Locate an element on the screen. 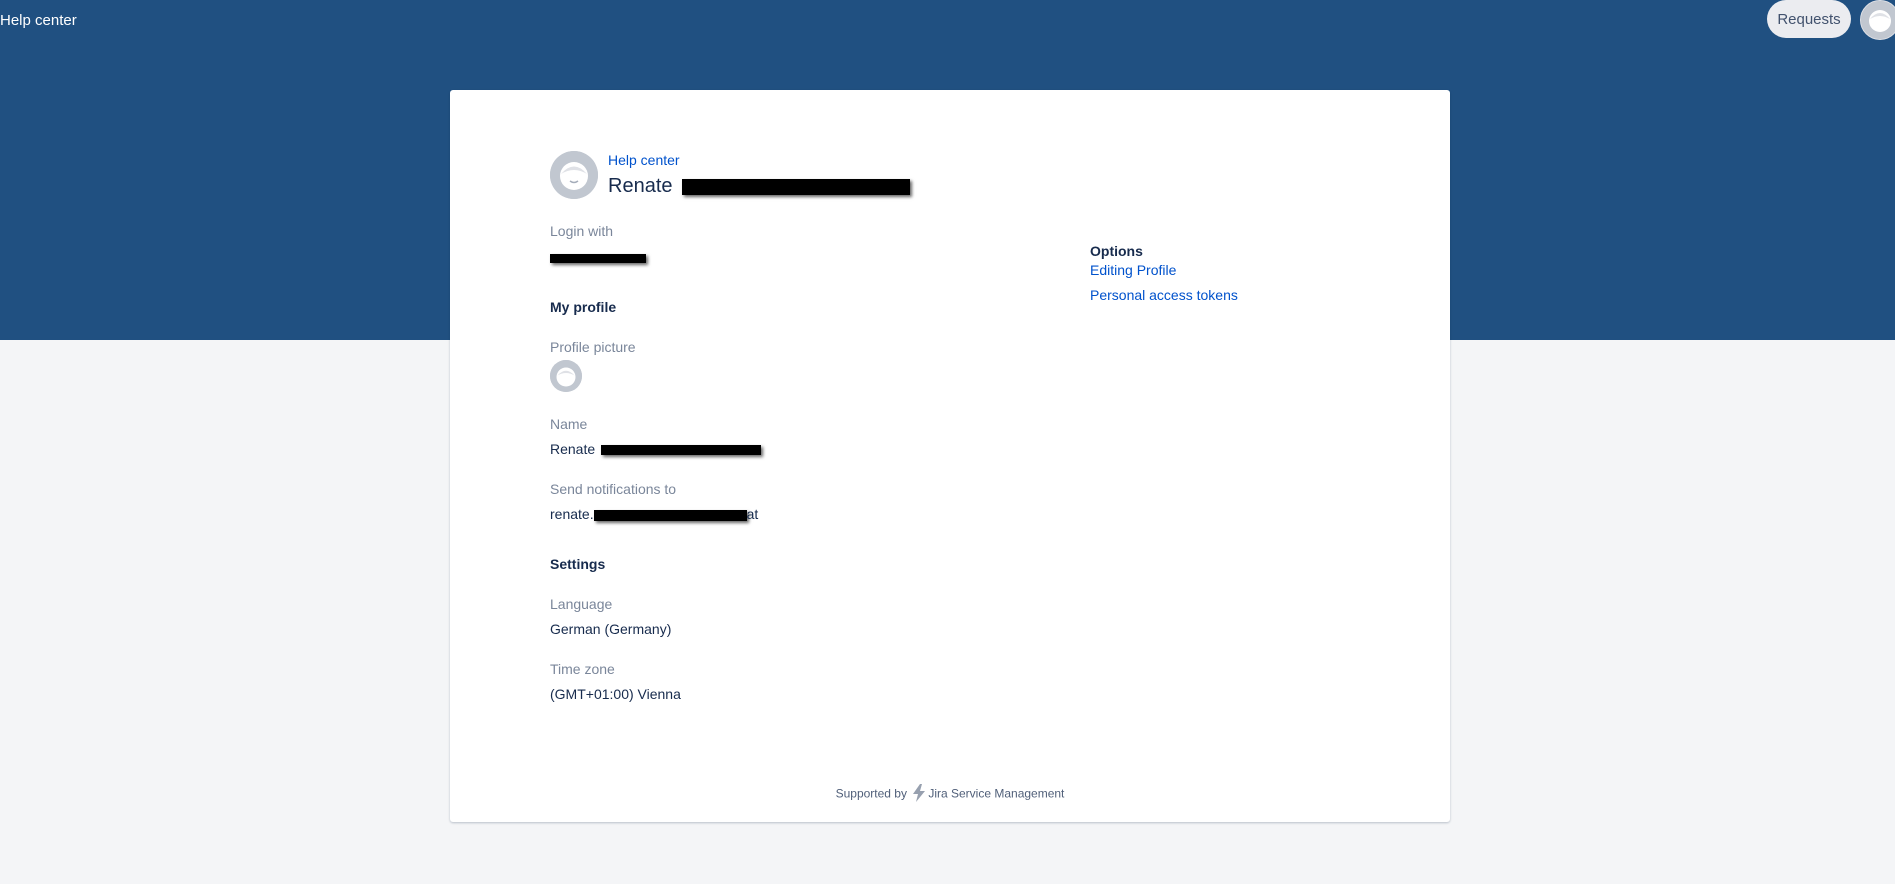 The width and height of the screenshot is (1895, 884). name-label: Name is located at coordinates (569, 424).